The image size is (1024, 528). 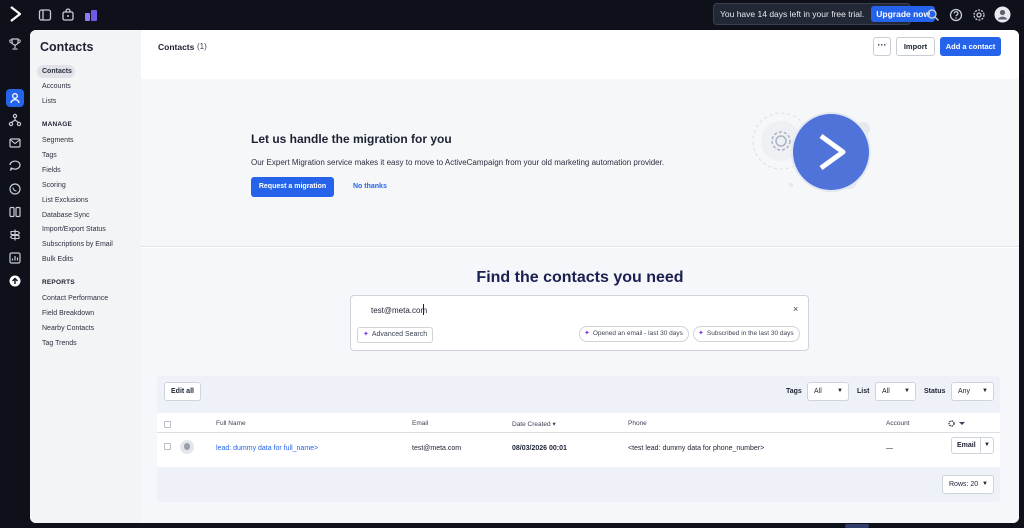 What do you see at coordinates (979, 15) in the screenshot?
I see `settings-gear-icon` at bounding box center [979, 15].